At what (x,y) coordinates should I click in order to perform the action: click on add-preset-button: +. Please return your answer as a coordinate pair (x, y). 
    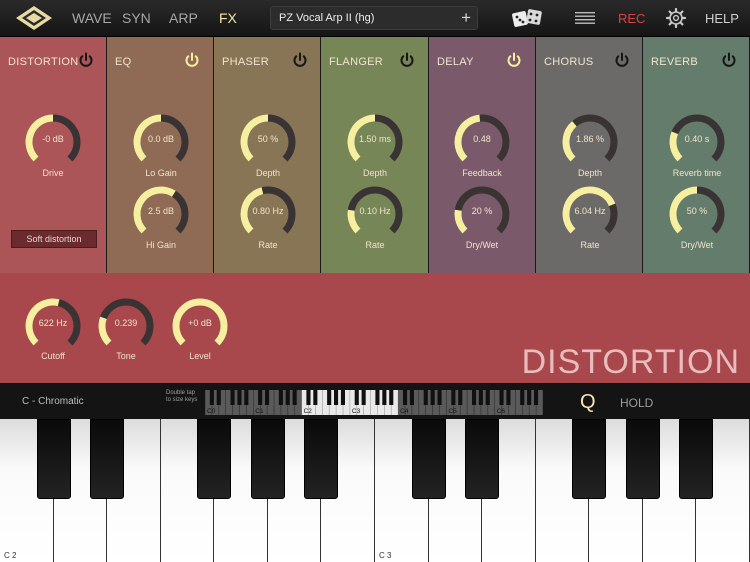
    Looking at the image, I should click on (466, 18).